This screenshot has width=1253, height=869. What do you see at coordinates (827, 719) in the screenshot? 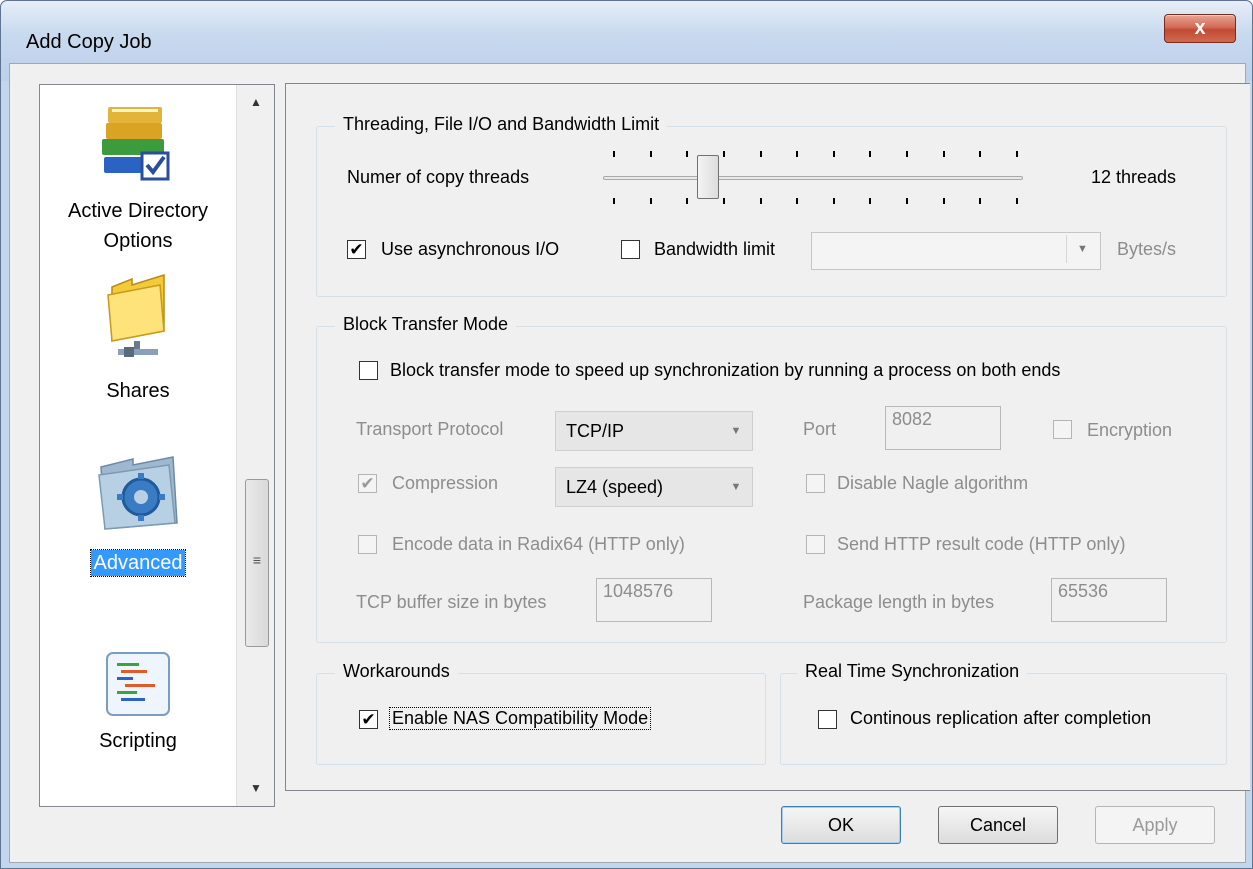
I see `continuous-replication-checkbox` at bounding box center [827, 719].